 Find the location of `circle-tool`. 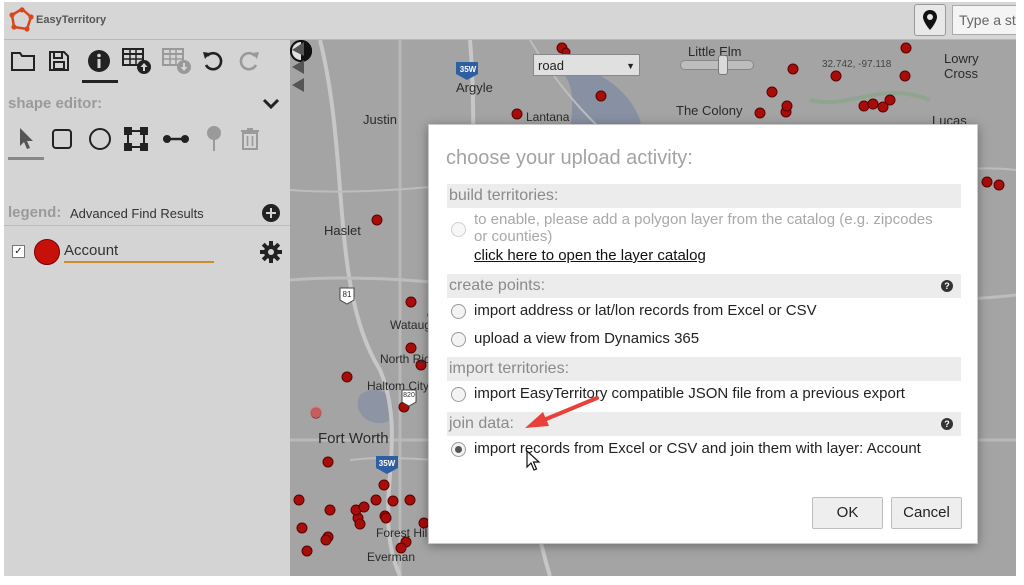

circle-tool is located at coordinates (100, 139).